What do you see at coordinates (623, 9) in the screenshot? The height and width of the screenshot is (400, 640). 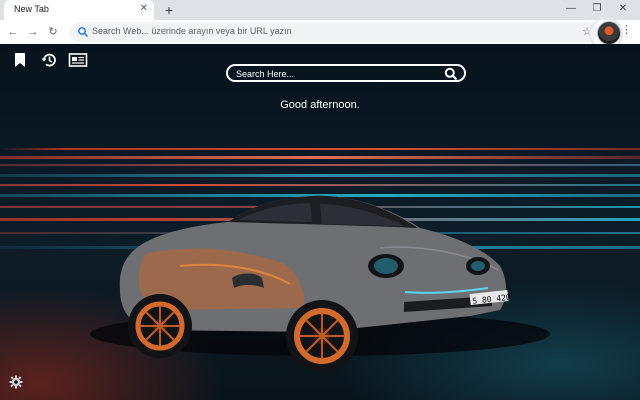 I see `close-window-button: ✕` at bounding box center [623, 9].